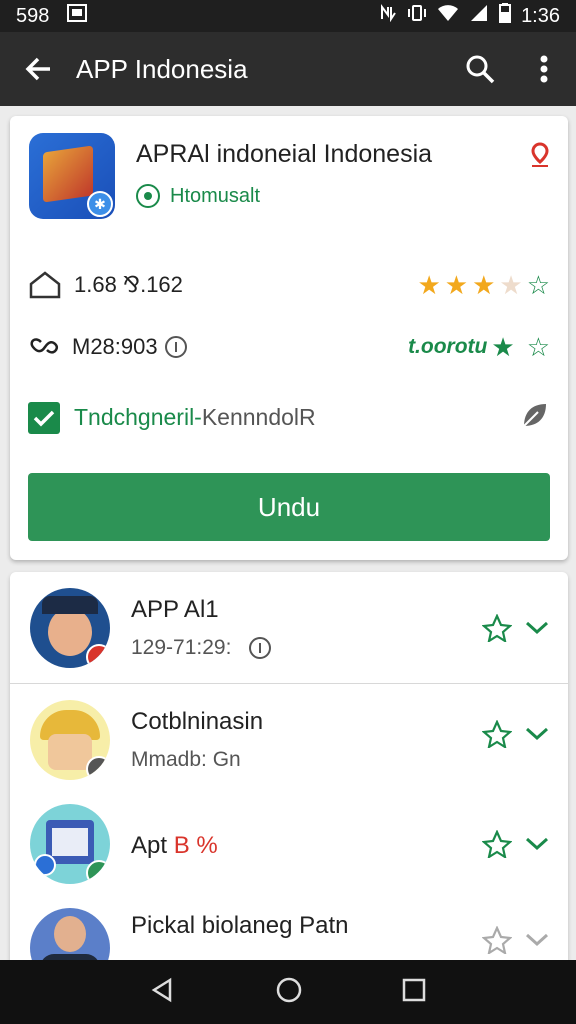  Describe the element at coordinates (448, 346) in the screenshot. I see `reviews-label: t.oorotu` at that location.